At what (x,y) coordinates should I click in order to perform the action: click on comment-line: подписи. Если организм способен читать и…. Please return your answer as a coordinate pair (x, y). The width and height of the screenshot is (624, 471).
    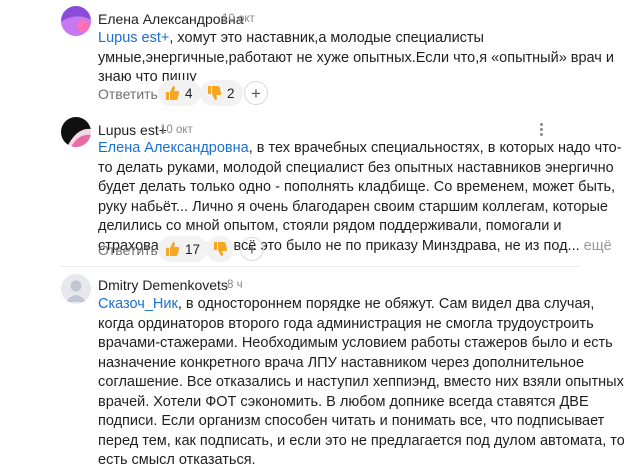
    Looking at the image, I should click on (351, 421).